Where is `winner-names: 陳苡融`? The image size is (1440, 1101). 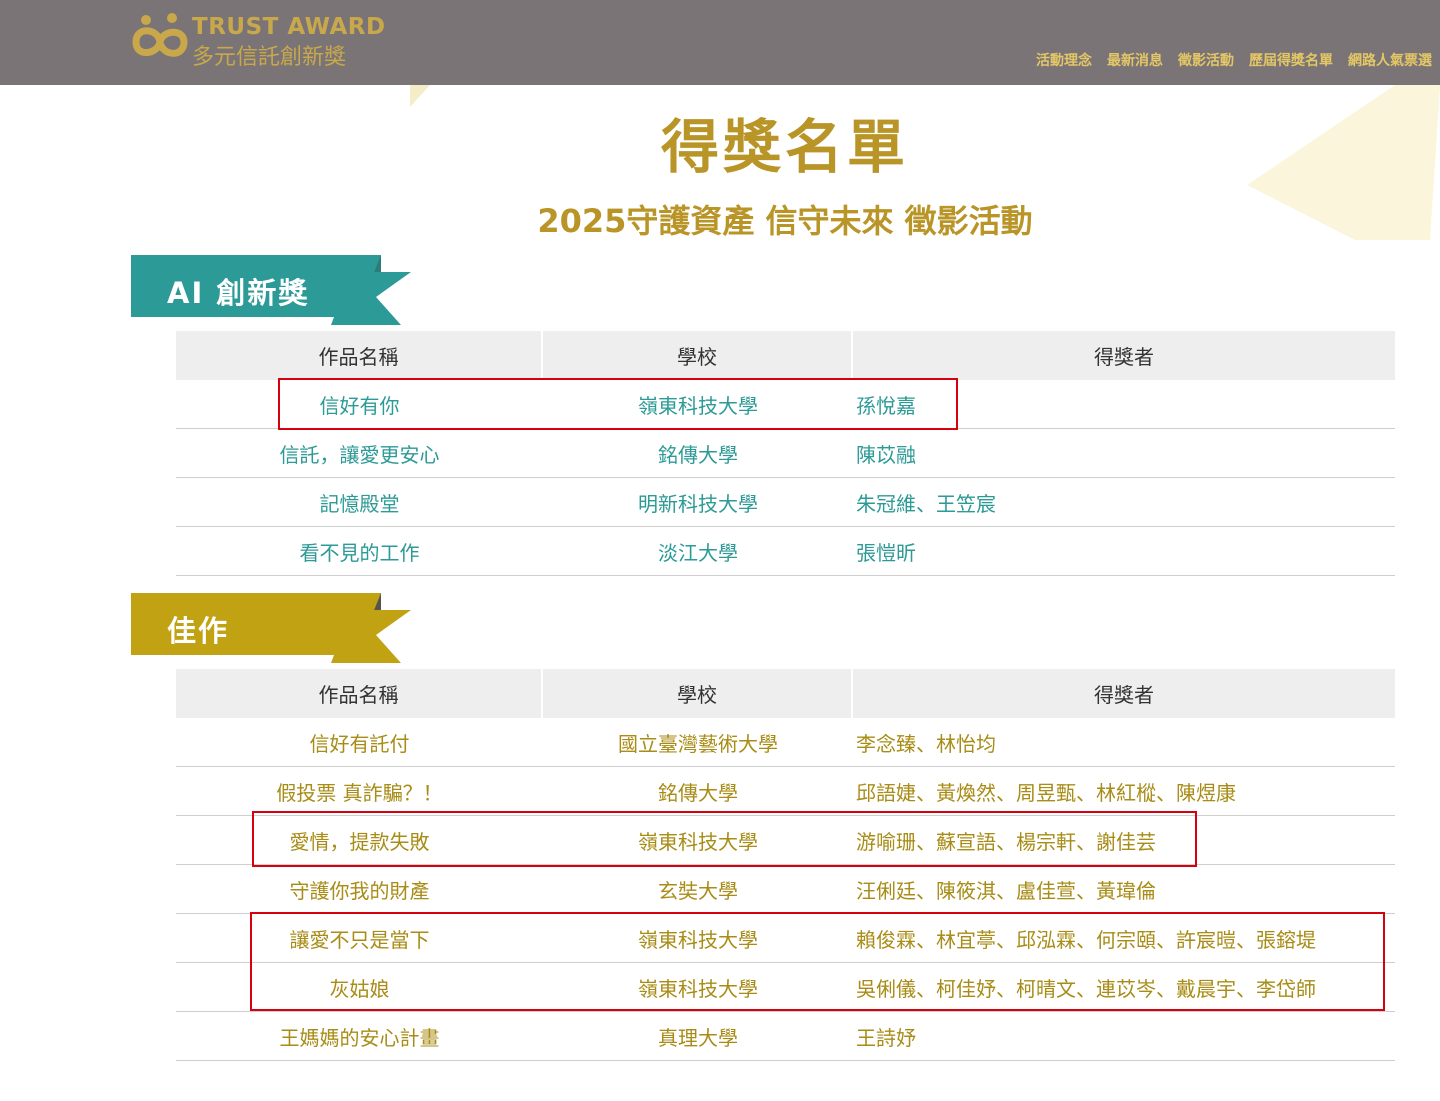 winner-names: 陳苡融 is located at coordinates (886, 454).